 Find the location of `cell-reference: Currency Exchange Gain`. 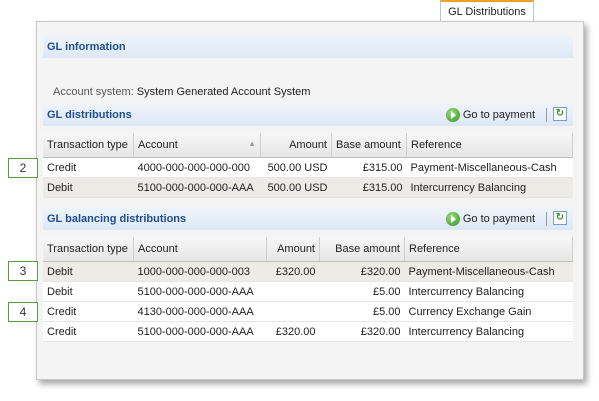

cell-reference: Currency Exchange Gain is located at coordinates (488, 311).